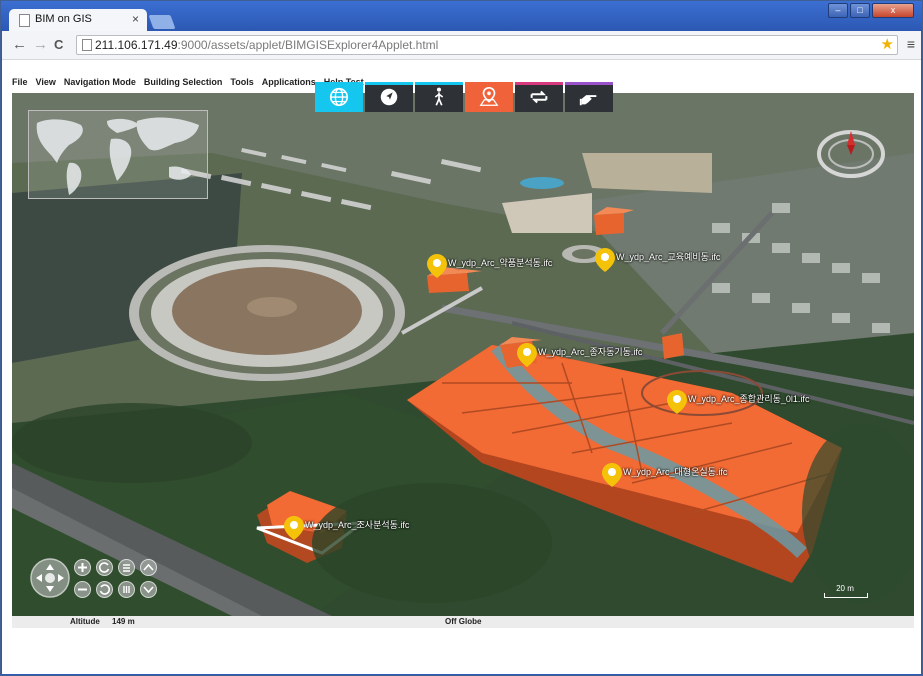  I want to click on navigate-mode-button, so click(389, 97).